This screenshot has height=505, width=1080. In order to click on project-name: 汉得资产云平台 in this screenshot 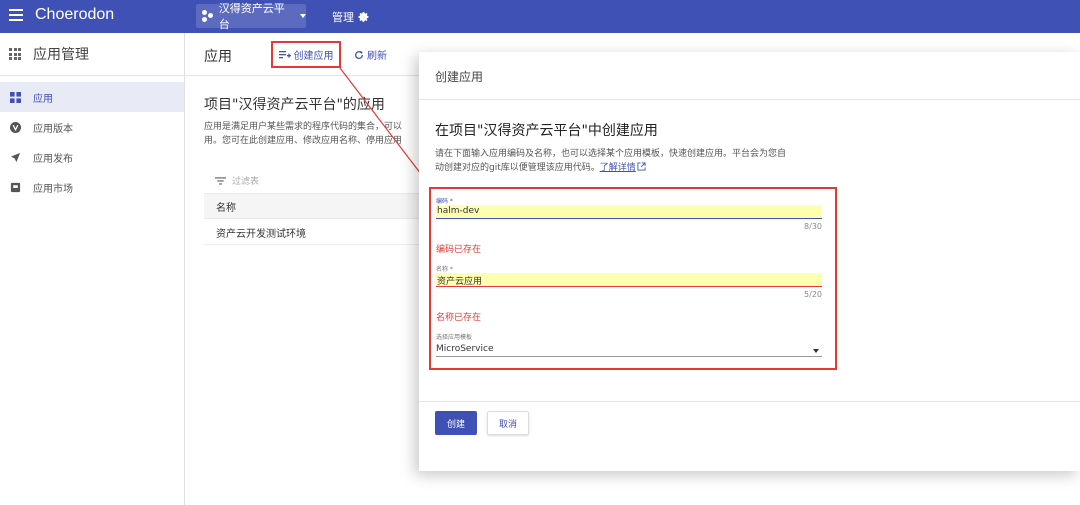, I will do `click(251, 16)`.